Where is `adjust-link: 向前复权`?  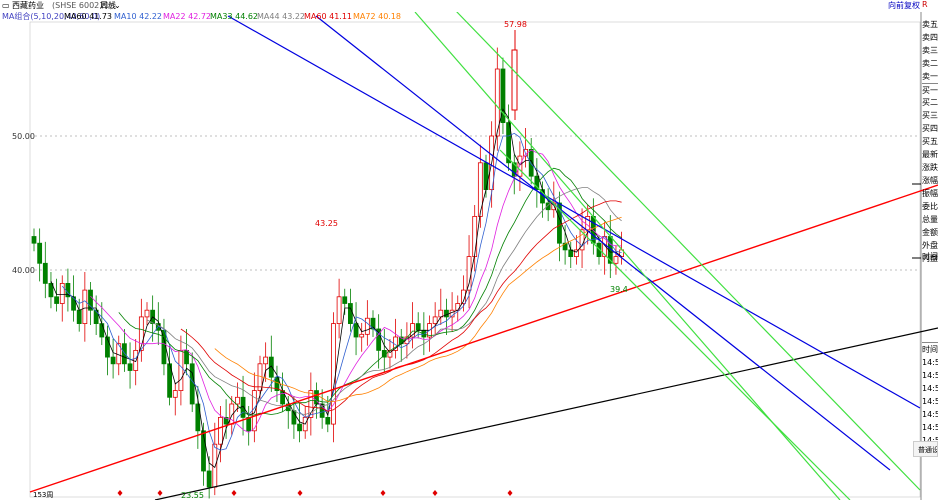
adjust-link: 向前复权 is located at coordinates (904, 6).